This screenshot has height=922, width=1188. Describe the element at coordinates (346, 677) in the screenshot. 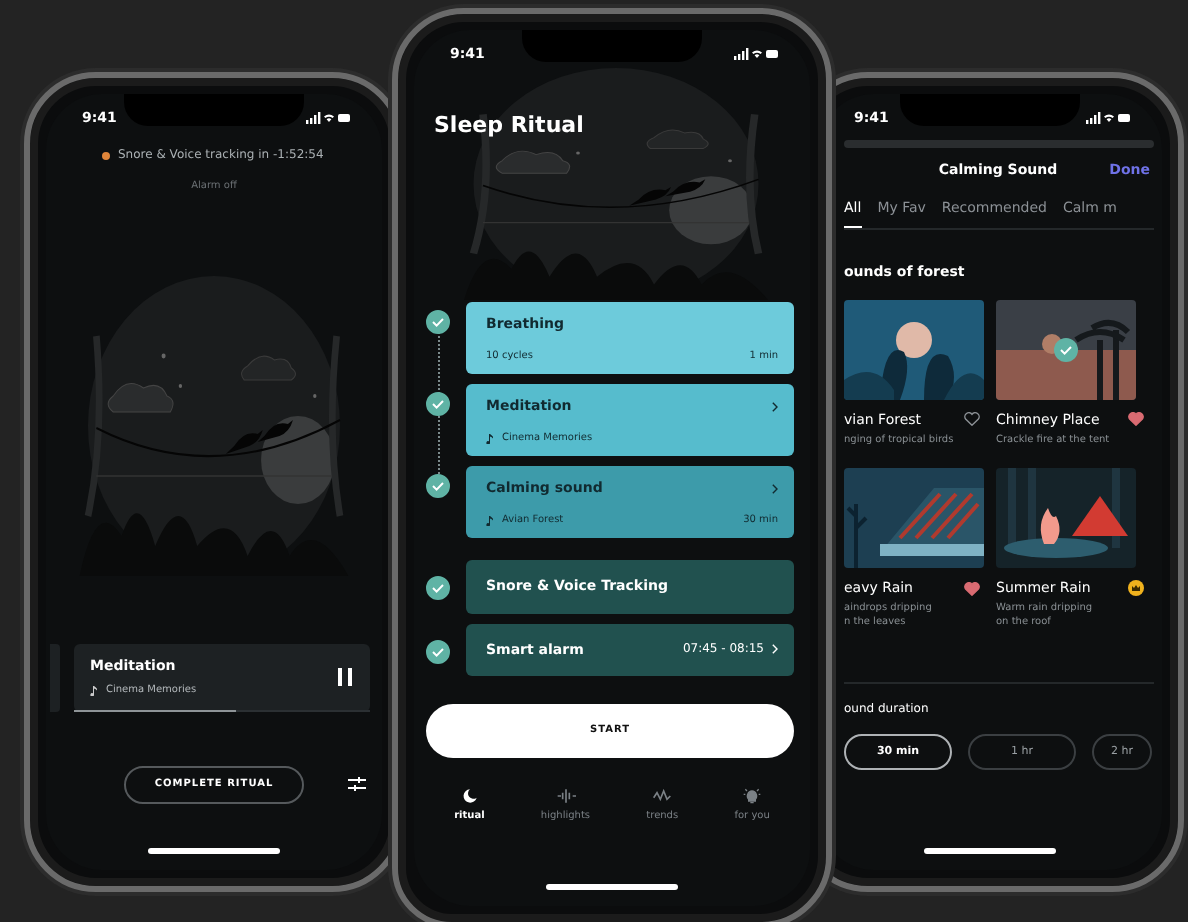

I see `pause-button` at that location.